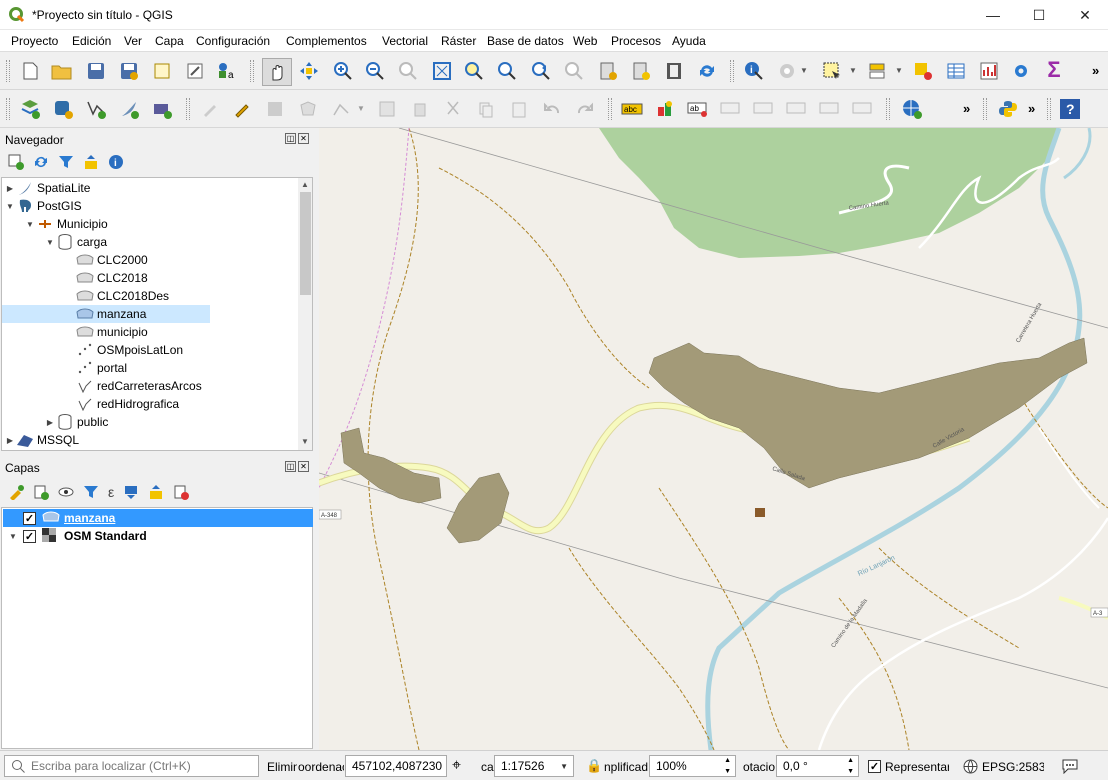  I want to click on sigma-icon: Σ, so click(1054, 69).